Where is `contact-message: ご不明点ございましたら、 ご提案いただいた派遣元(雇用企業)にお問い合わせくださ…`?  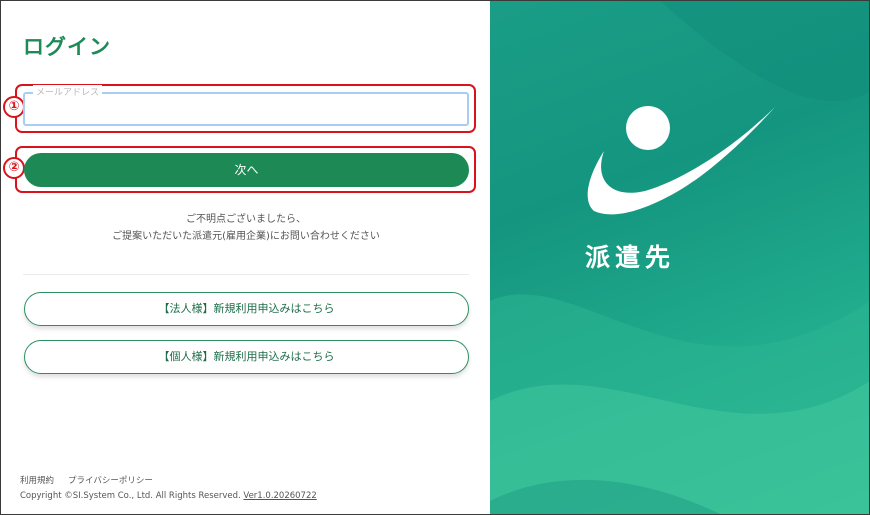
contact-message: ご不明点ございましたら、 ご提案いただいた派遣元(雇用企業)にお問い合わせくださ… is located at coordinates (246, 228).